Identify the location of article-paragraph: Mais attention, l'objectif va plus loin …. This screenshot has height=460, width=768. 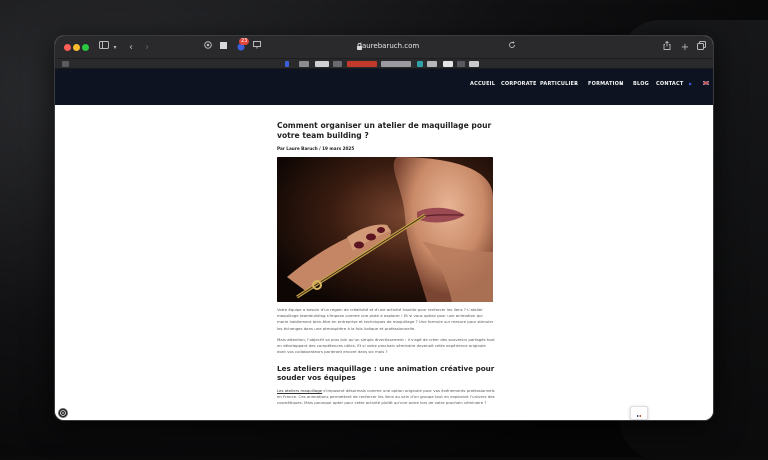
(386, 346).